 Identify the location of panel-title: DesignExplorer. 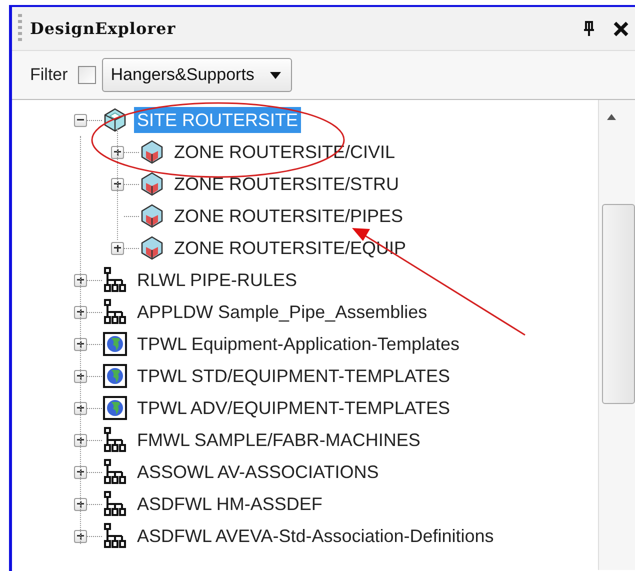
(103, 28).